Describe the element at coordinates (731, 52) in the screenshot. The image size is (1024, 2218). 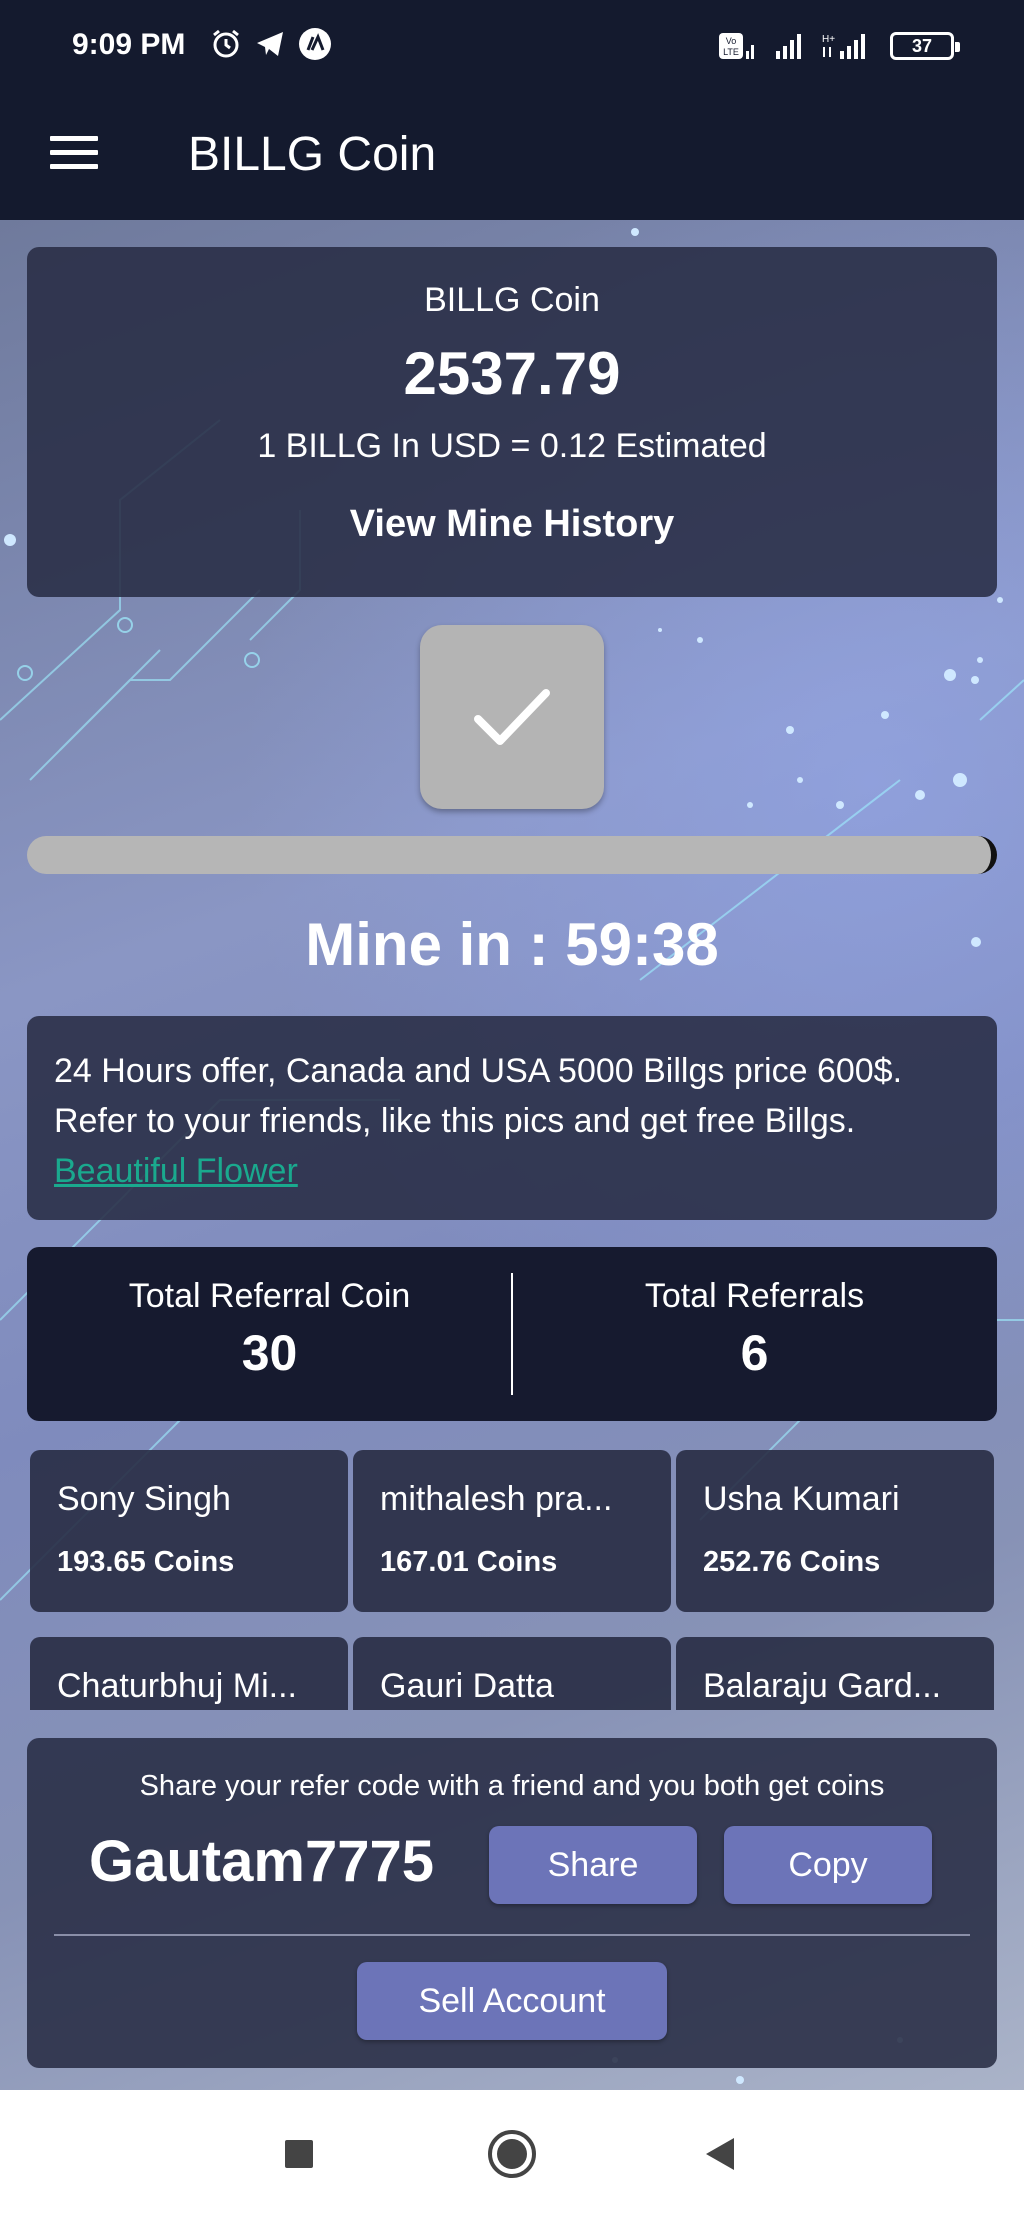
I see `svg-text: LTE` at that location.